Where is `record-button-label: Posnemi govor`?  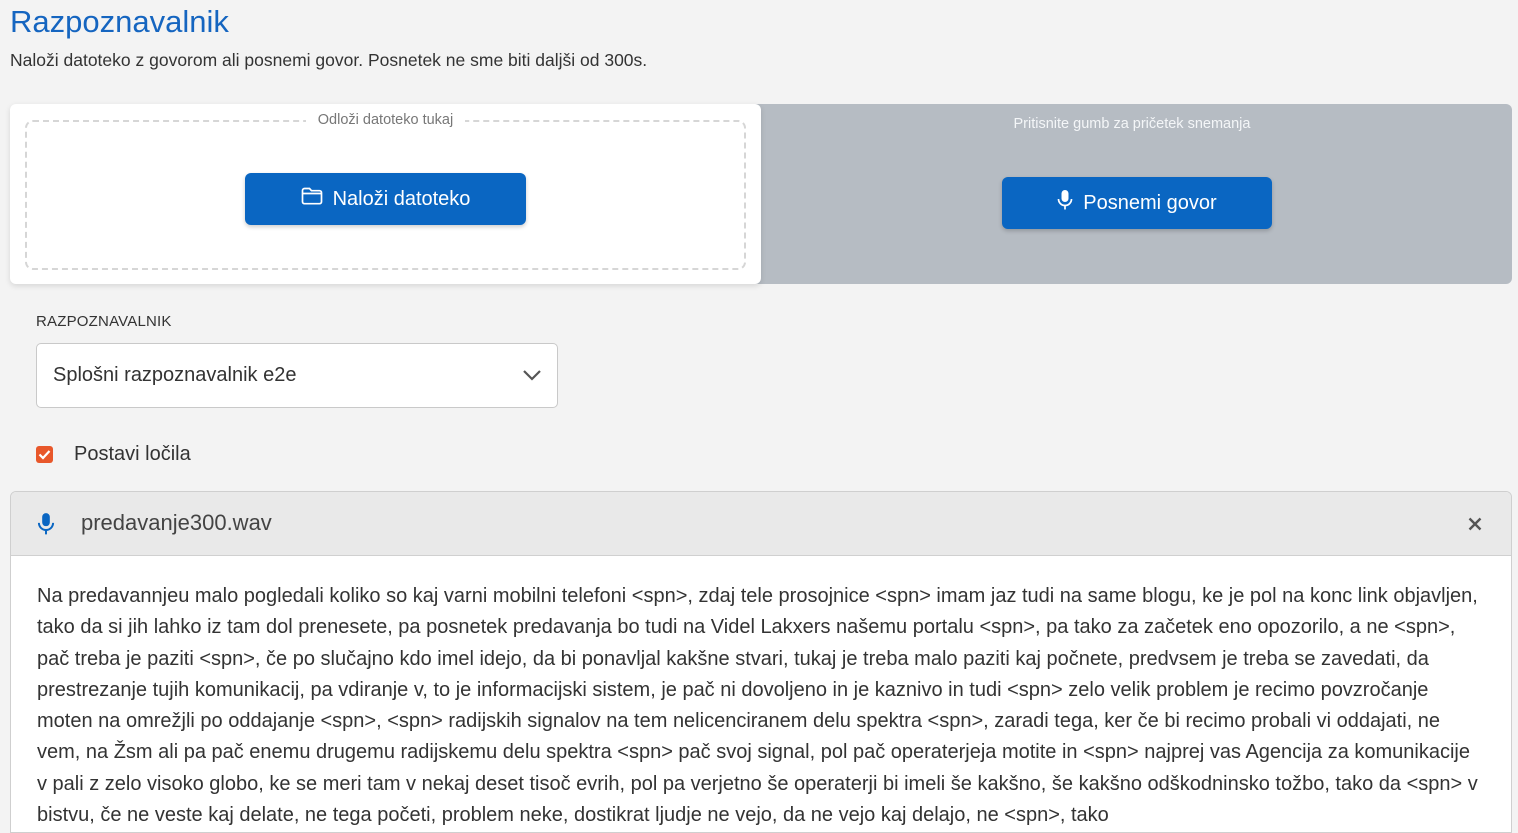 record-button-label: Posnemi govor is located at coordinates (1150, 202).